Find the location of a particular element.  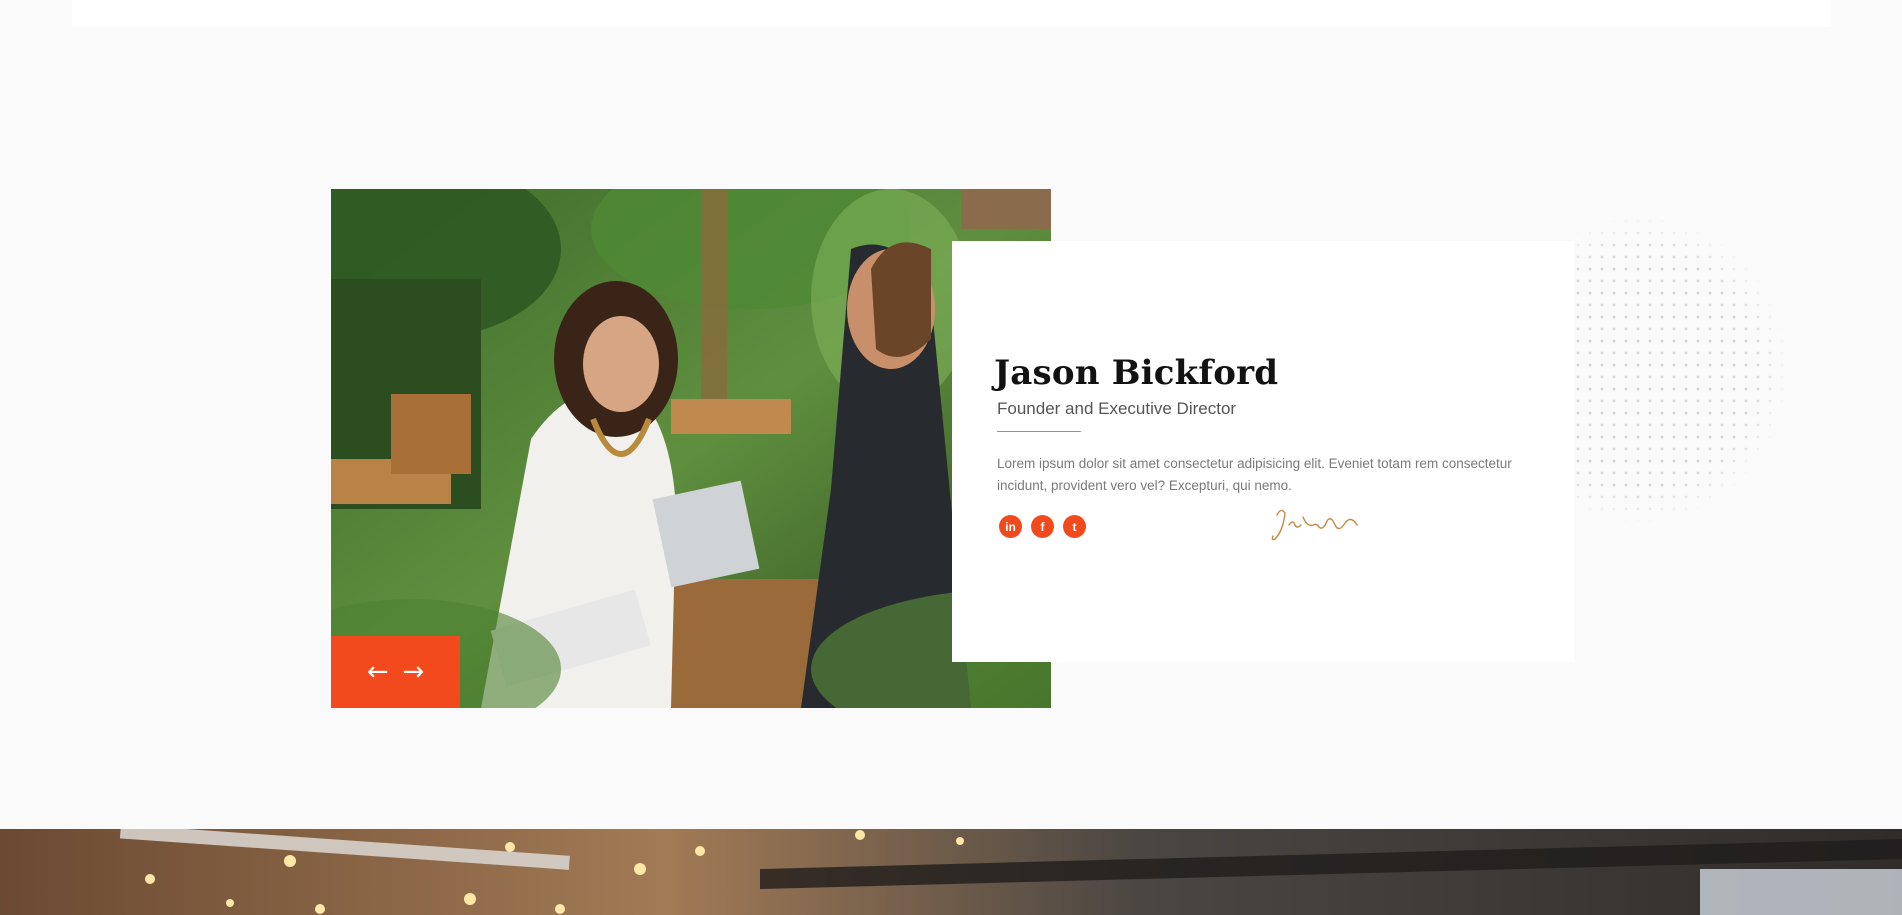

cafe-banner-image is located at coordinates (951, 872).